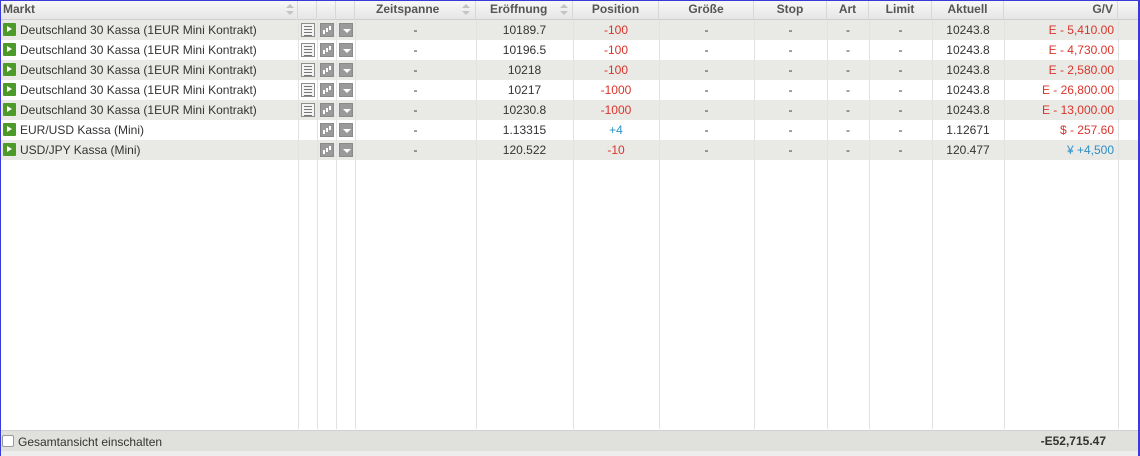 This screenshot has height=456, width=1140. Describe the element at coordinates (326, 10) in the screenshot. I see `column-header-chart` at that location.